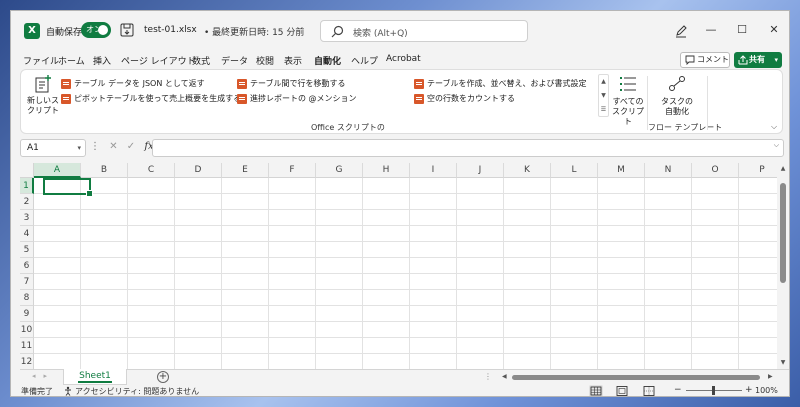 This screenshot has height=407, width=800. Describe the element at coordinates (783, 168) in the screenshot. I see `scroll-up-icon: ▲` at that location.